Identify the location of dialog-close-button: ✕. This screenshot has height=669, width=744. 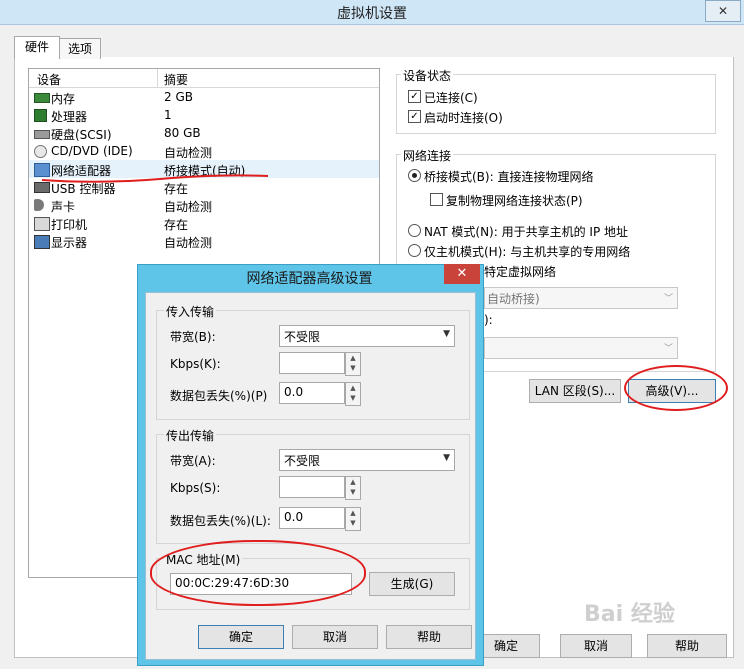
(462, 274).